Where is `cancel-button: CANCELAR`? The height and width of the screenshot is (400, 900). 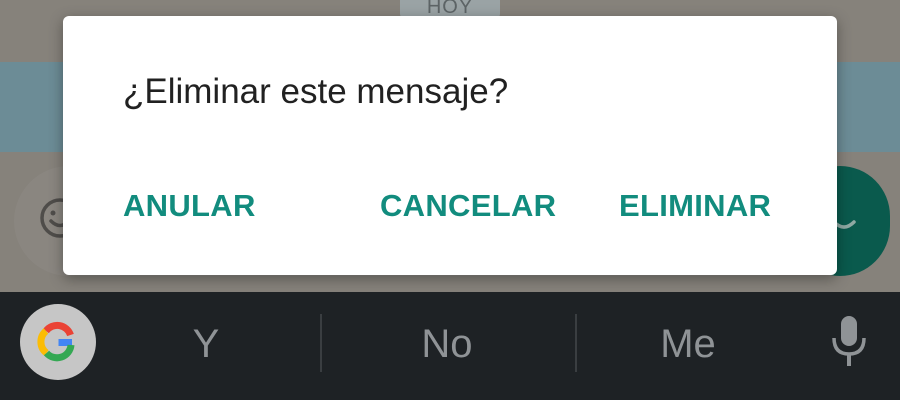 cancel-button: CANCELAR is located at coordinates (468, 206).